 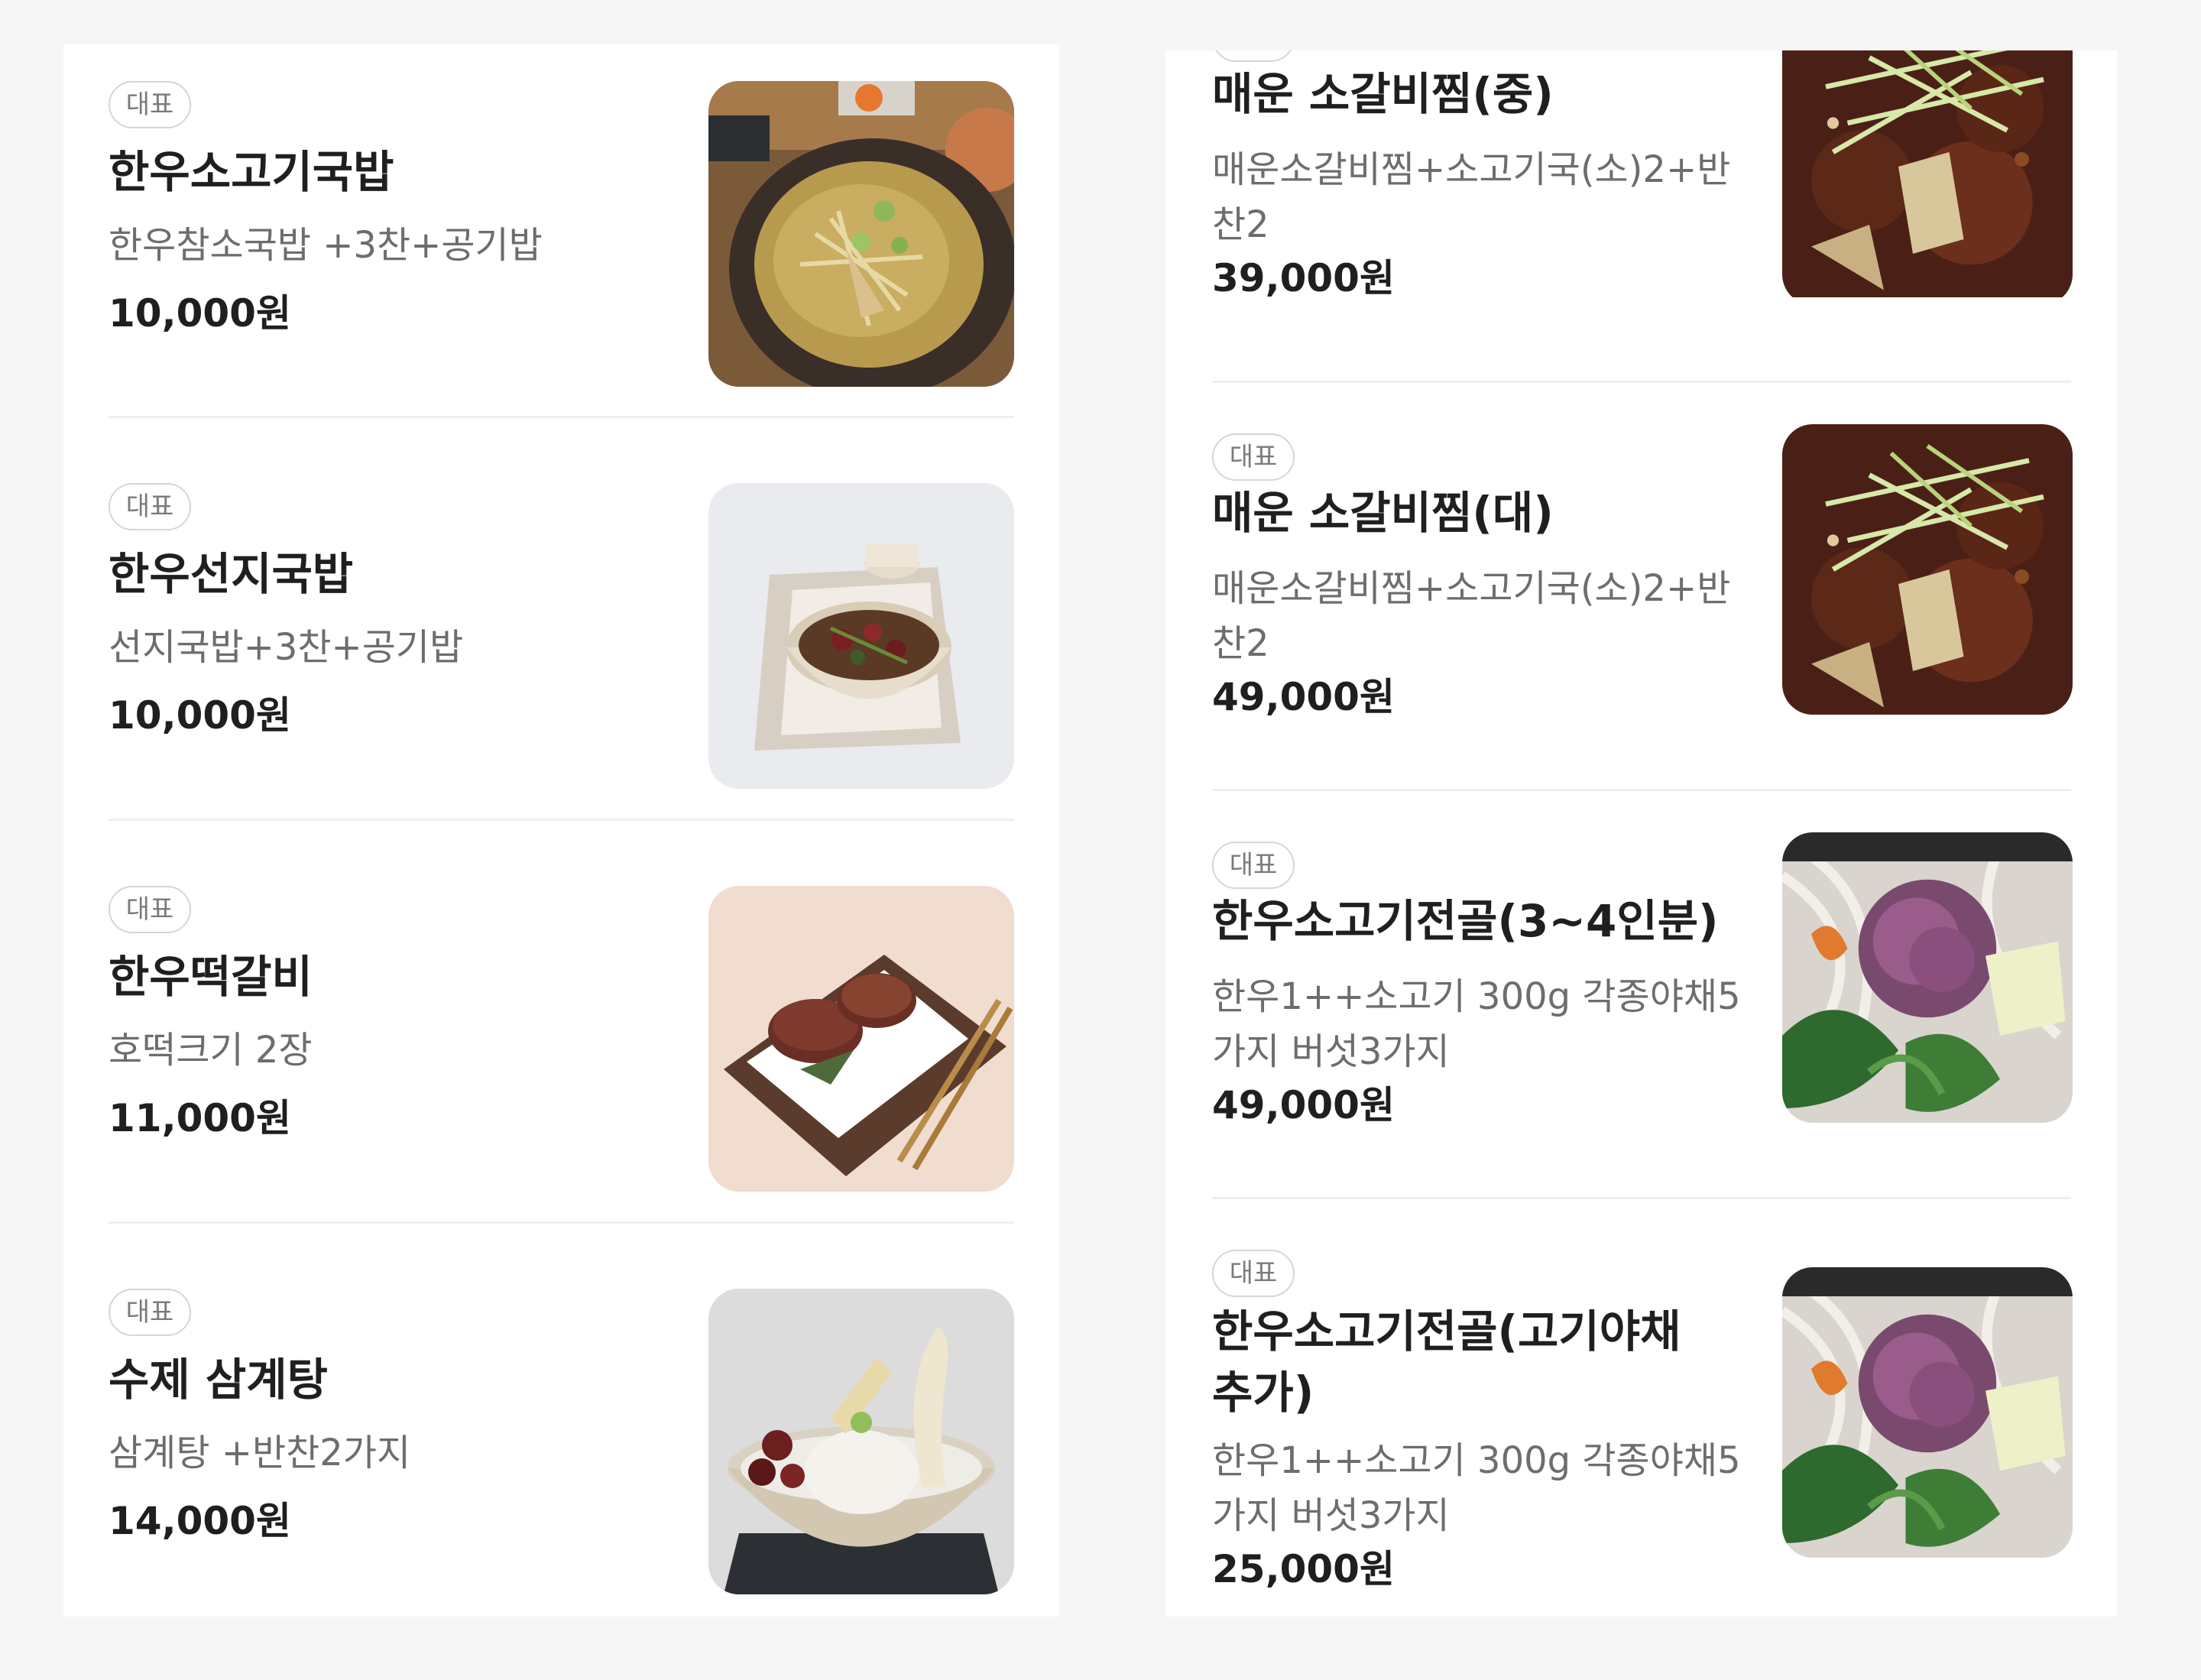 I want to click on menu-item-name: 한우떡갈비, so click(x=211, y=977).